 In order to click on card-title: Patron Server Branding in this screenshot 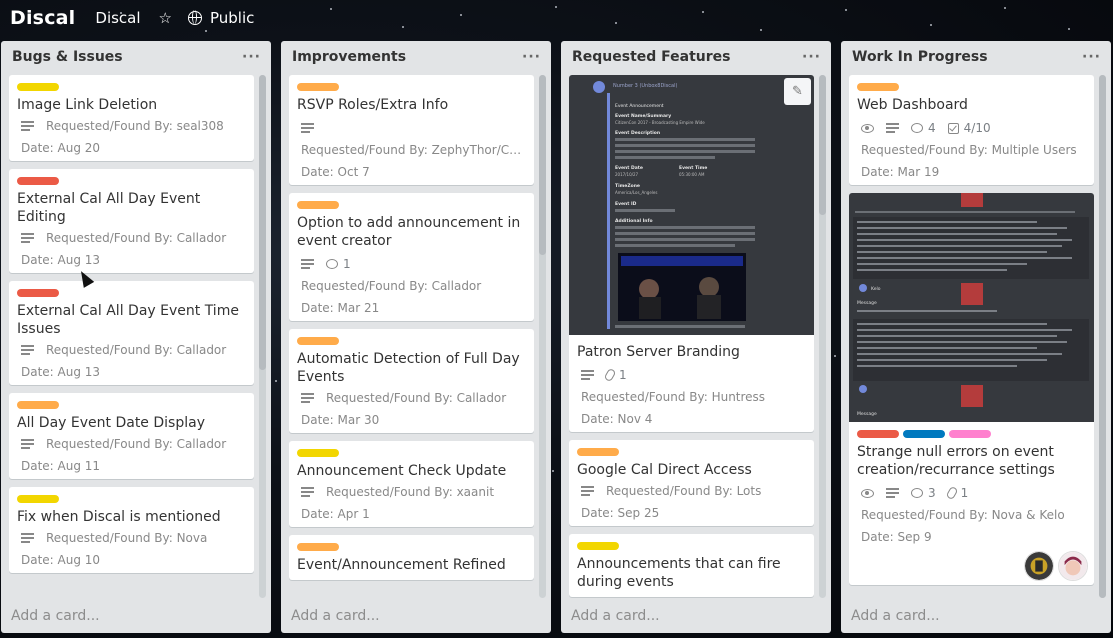, I will do `click(658, 352)`.